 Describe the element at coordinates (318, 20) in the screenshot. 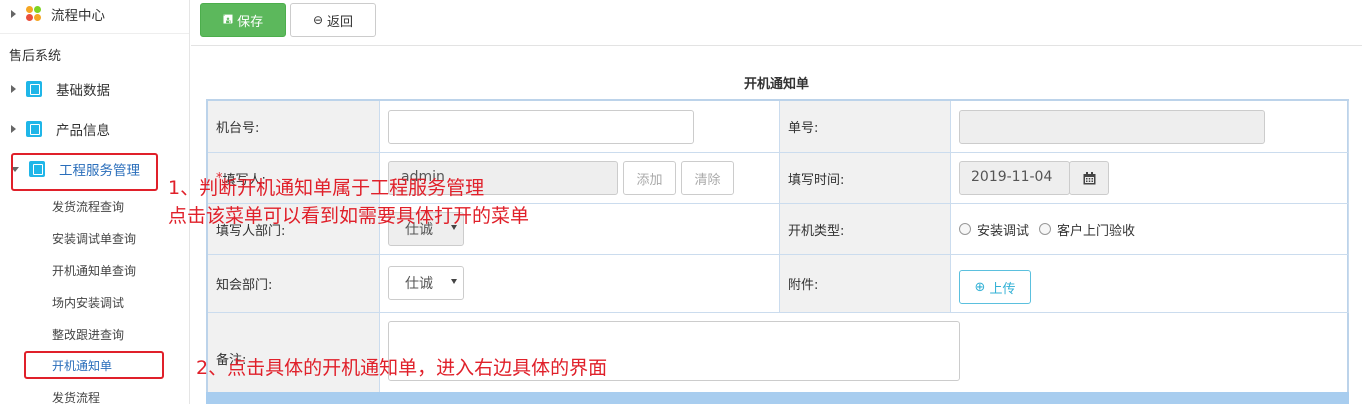

I see `circle-arrow-left-icon: ⊖` at that location.